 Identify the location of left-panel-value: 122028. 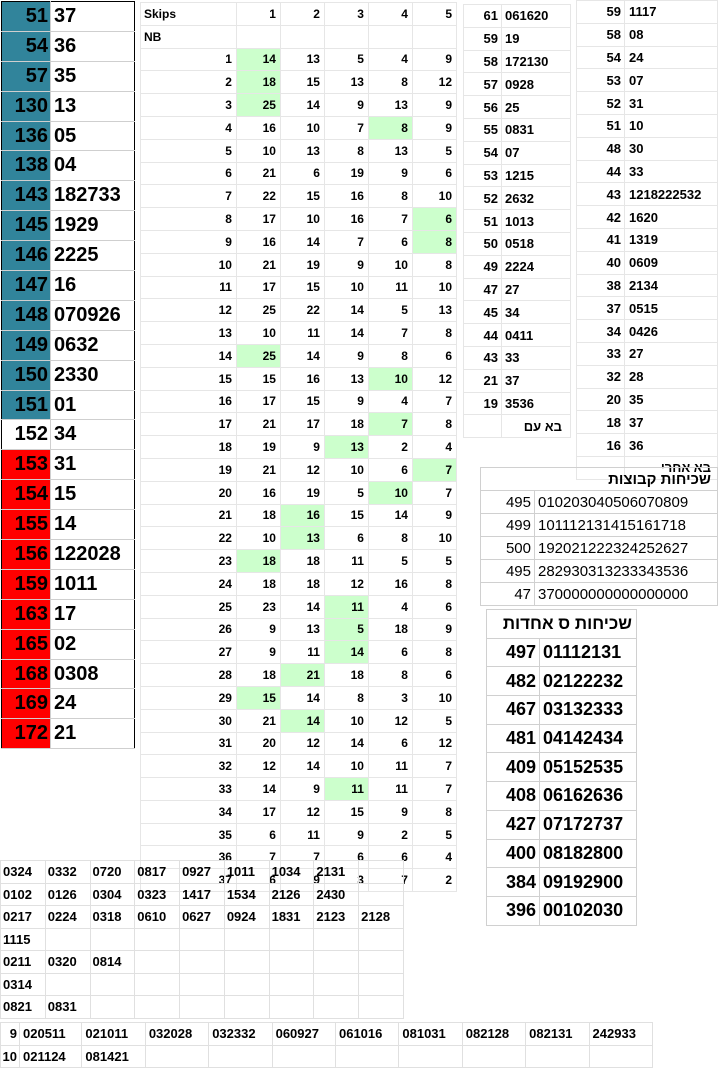
(92, 554).